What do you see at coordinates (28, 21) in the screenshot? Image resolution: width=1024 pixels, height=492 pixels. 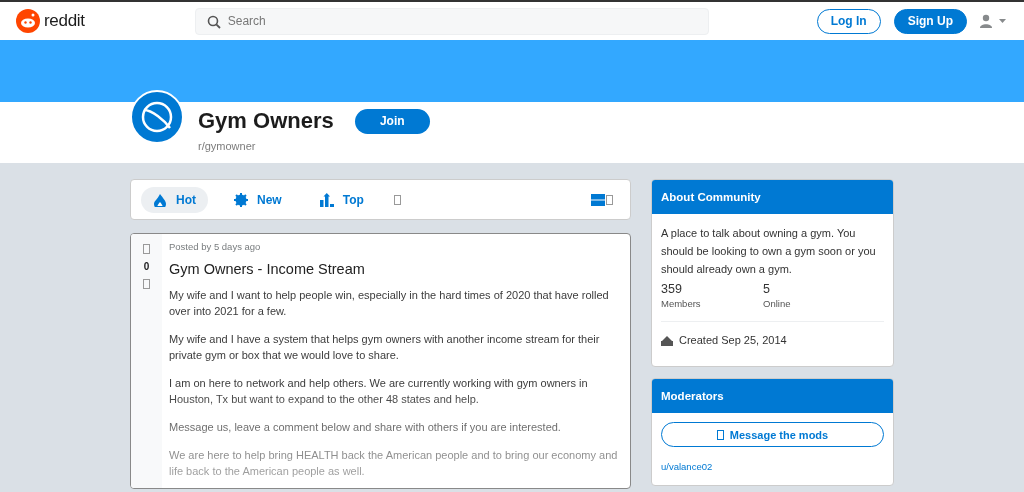 I see `logo-icon` at bounding box center [28, 21].